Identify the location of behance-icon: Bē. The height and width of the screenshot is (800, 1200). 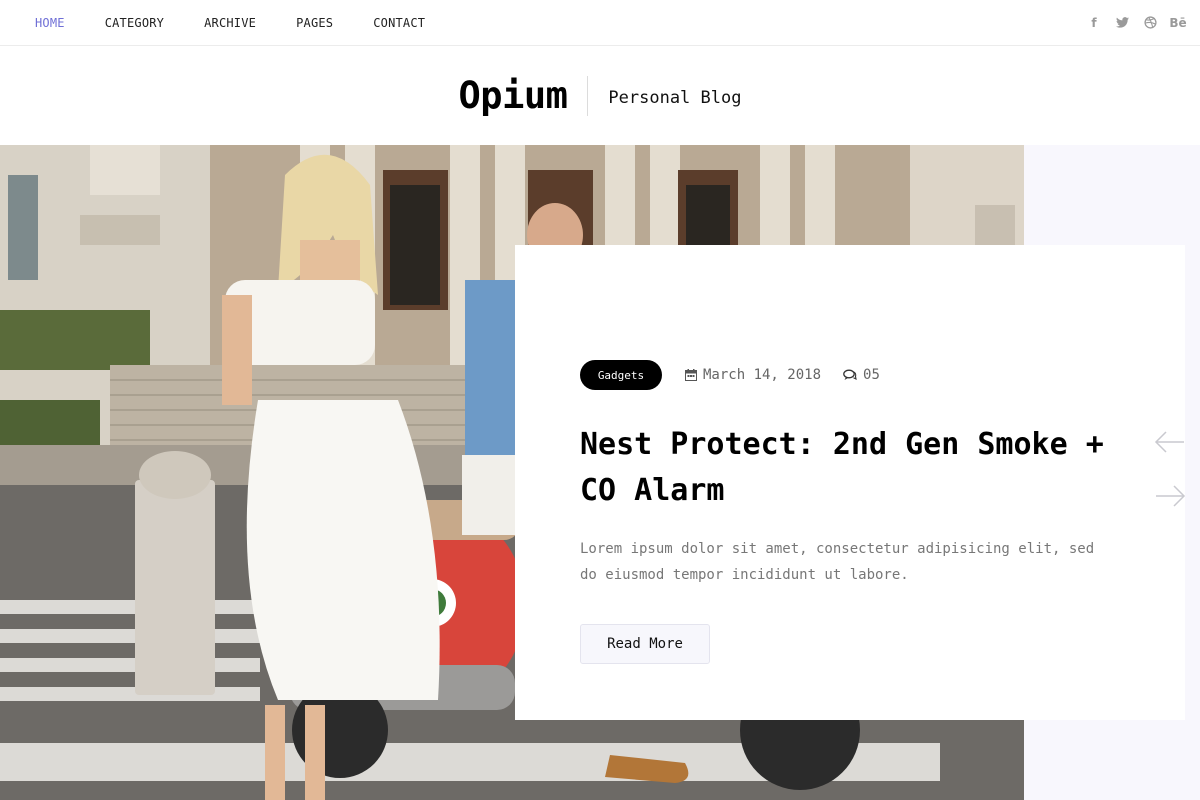
(1177, 23).